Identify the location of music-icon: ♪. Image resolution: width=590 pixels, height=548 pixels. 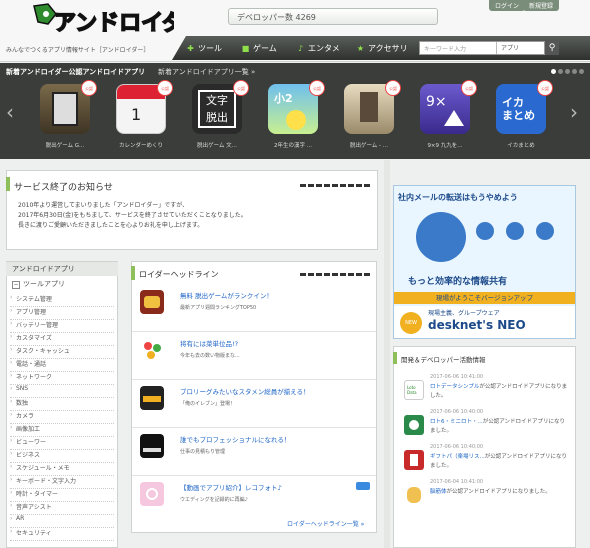
(300, 48).